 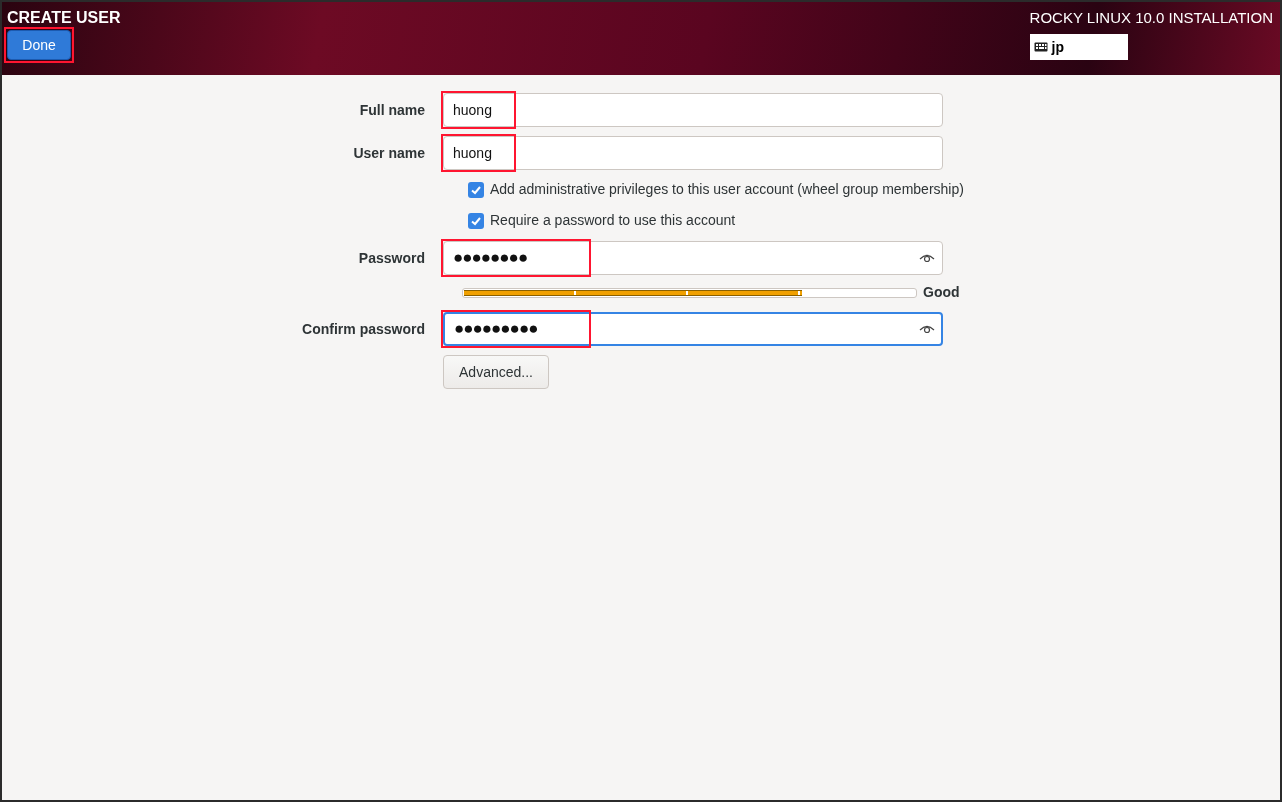 I want to click on screen-title: CREATE USER, so click(x=64, y=18).